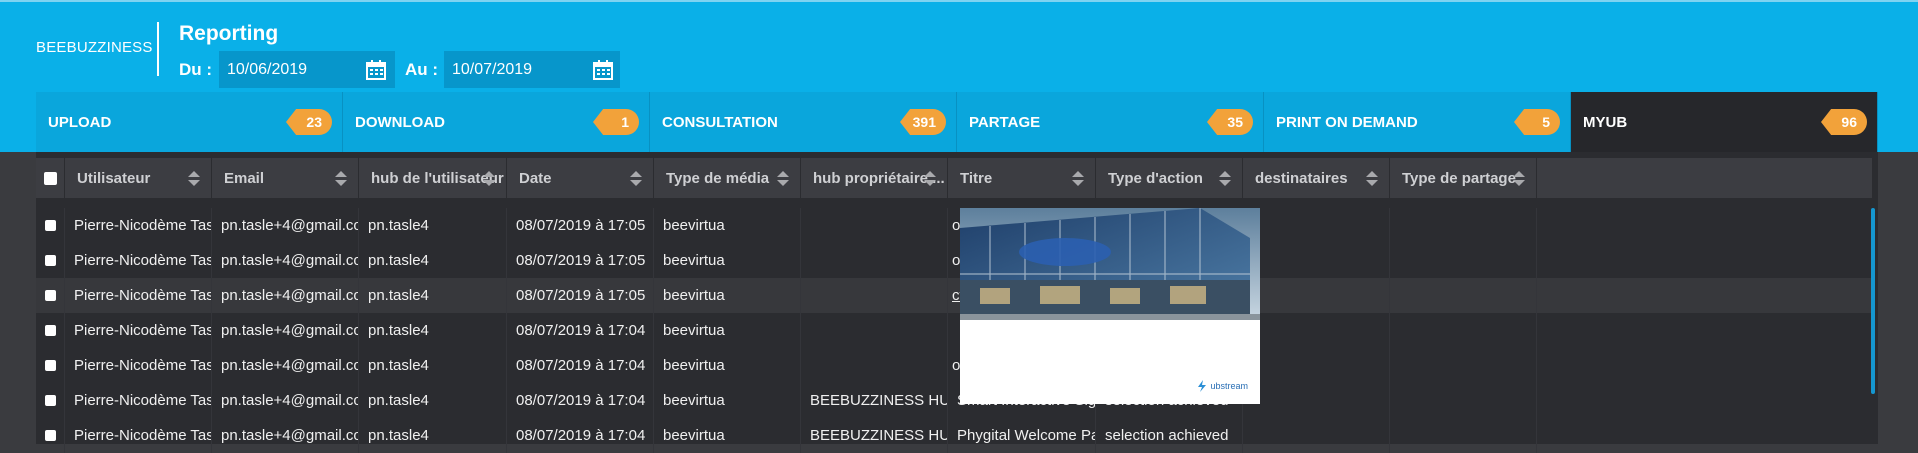  I want to click on column-header-label: Email, so click(244, 178).